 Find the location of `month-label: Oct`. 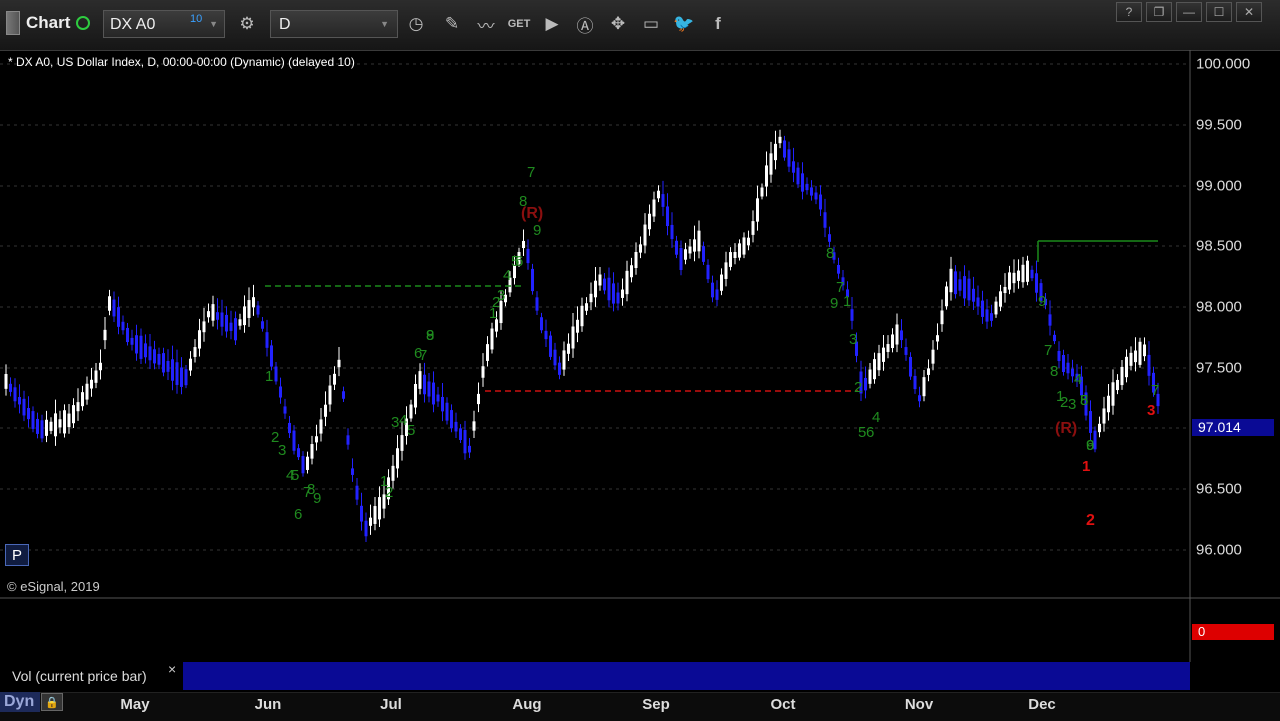

month-label: Oct is located at coordinates (783, 704).